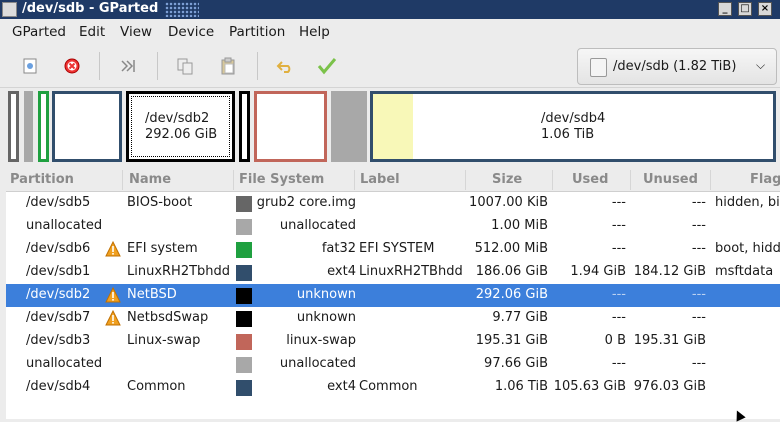 The height and width of the screenshot is (422, 780). What do you see at coordinates (747, 202) in the screenshot?
I see `cell-flags: hidden, bios_grub` at bounding box center [747, 202].